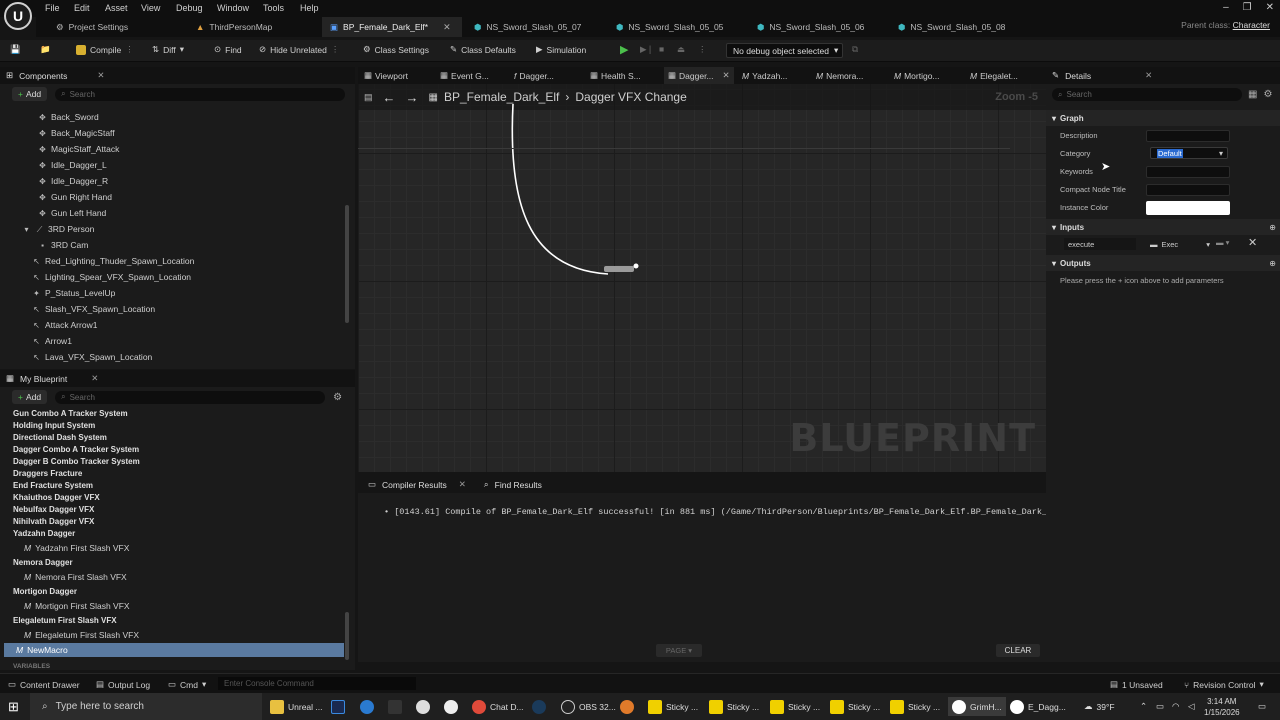 This screenshot has width=1280, height=720. What do you see at coordinates (1222, 242) in the screenshot?
I see `pin-options-icon: ▬ ▾` at bounding box center [1222, 242].